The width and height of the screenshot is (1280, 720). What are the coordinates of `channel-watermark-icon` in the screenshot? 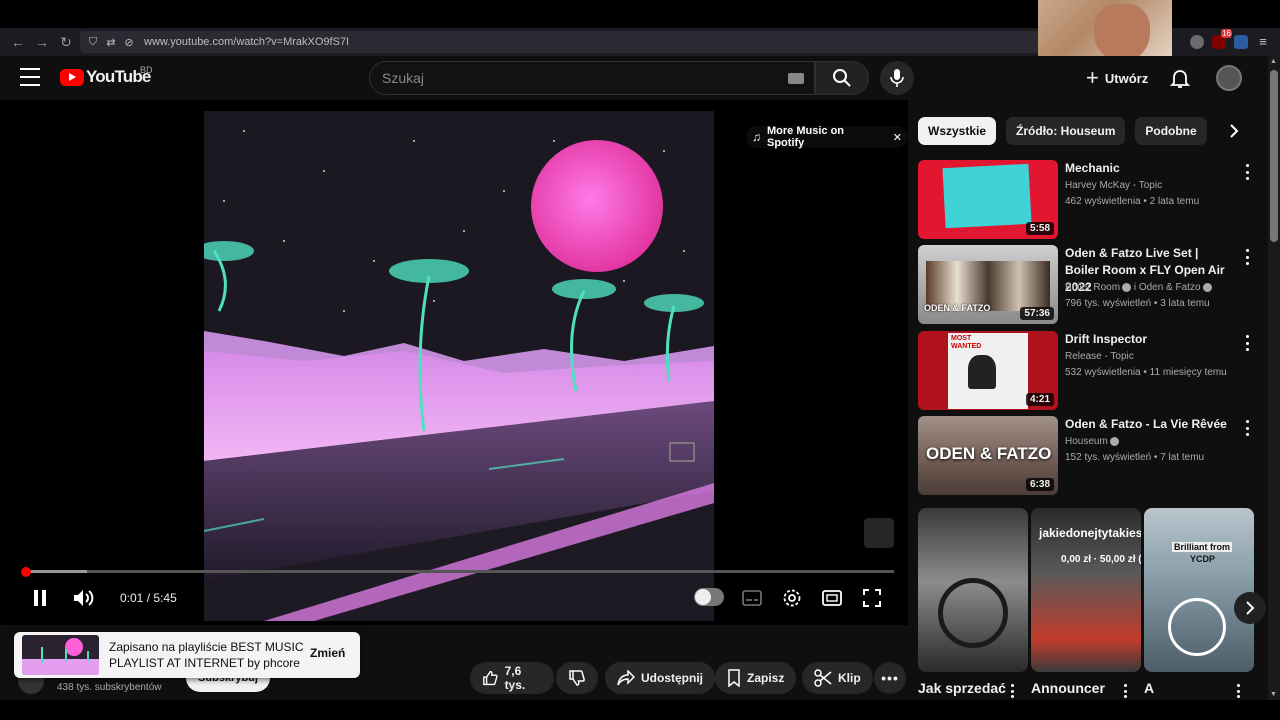 It's located at (879, 533).